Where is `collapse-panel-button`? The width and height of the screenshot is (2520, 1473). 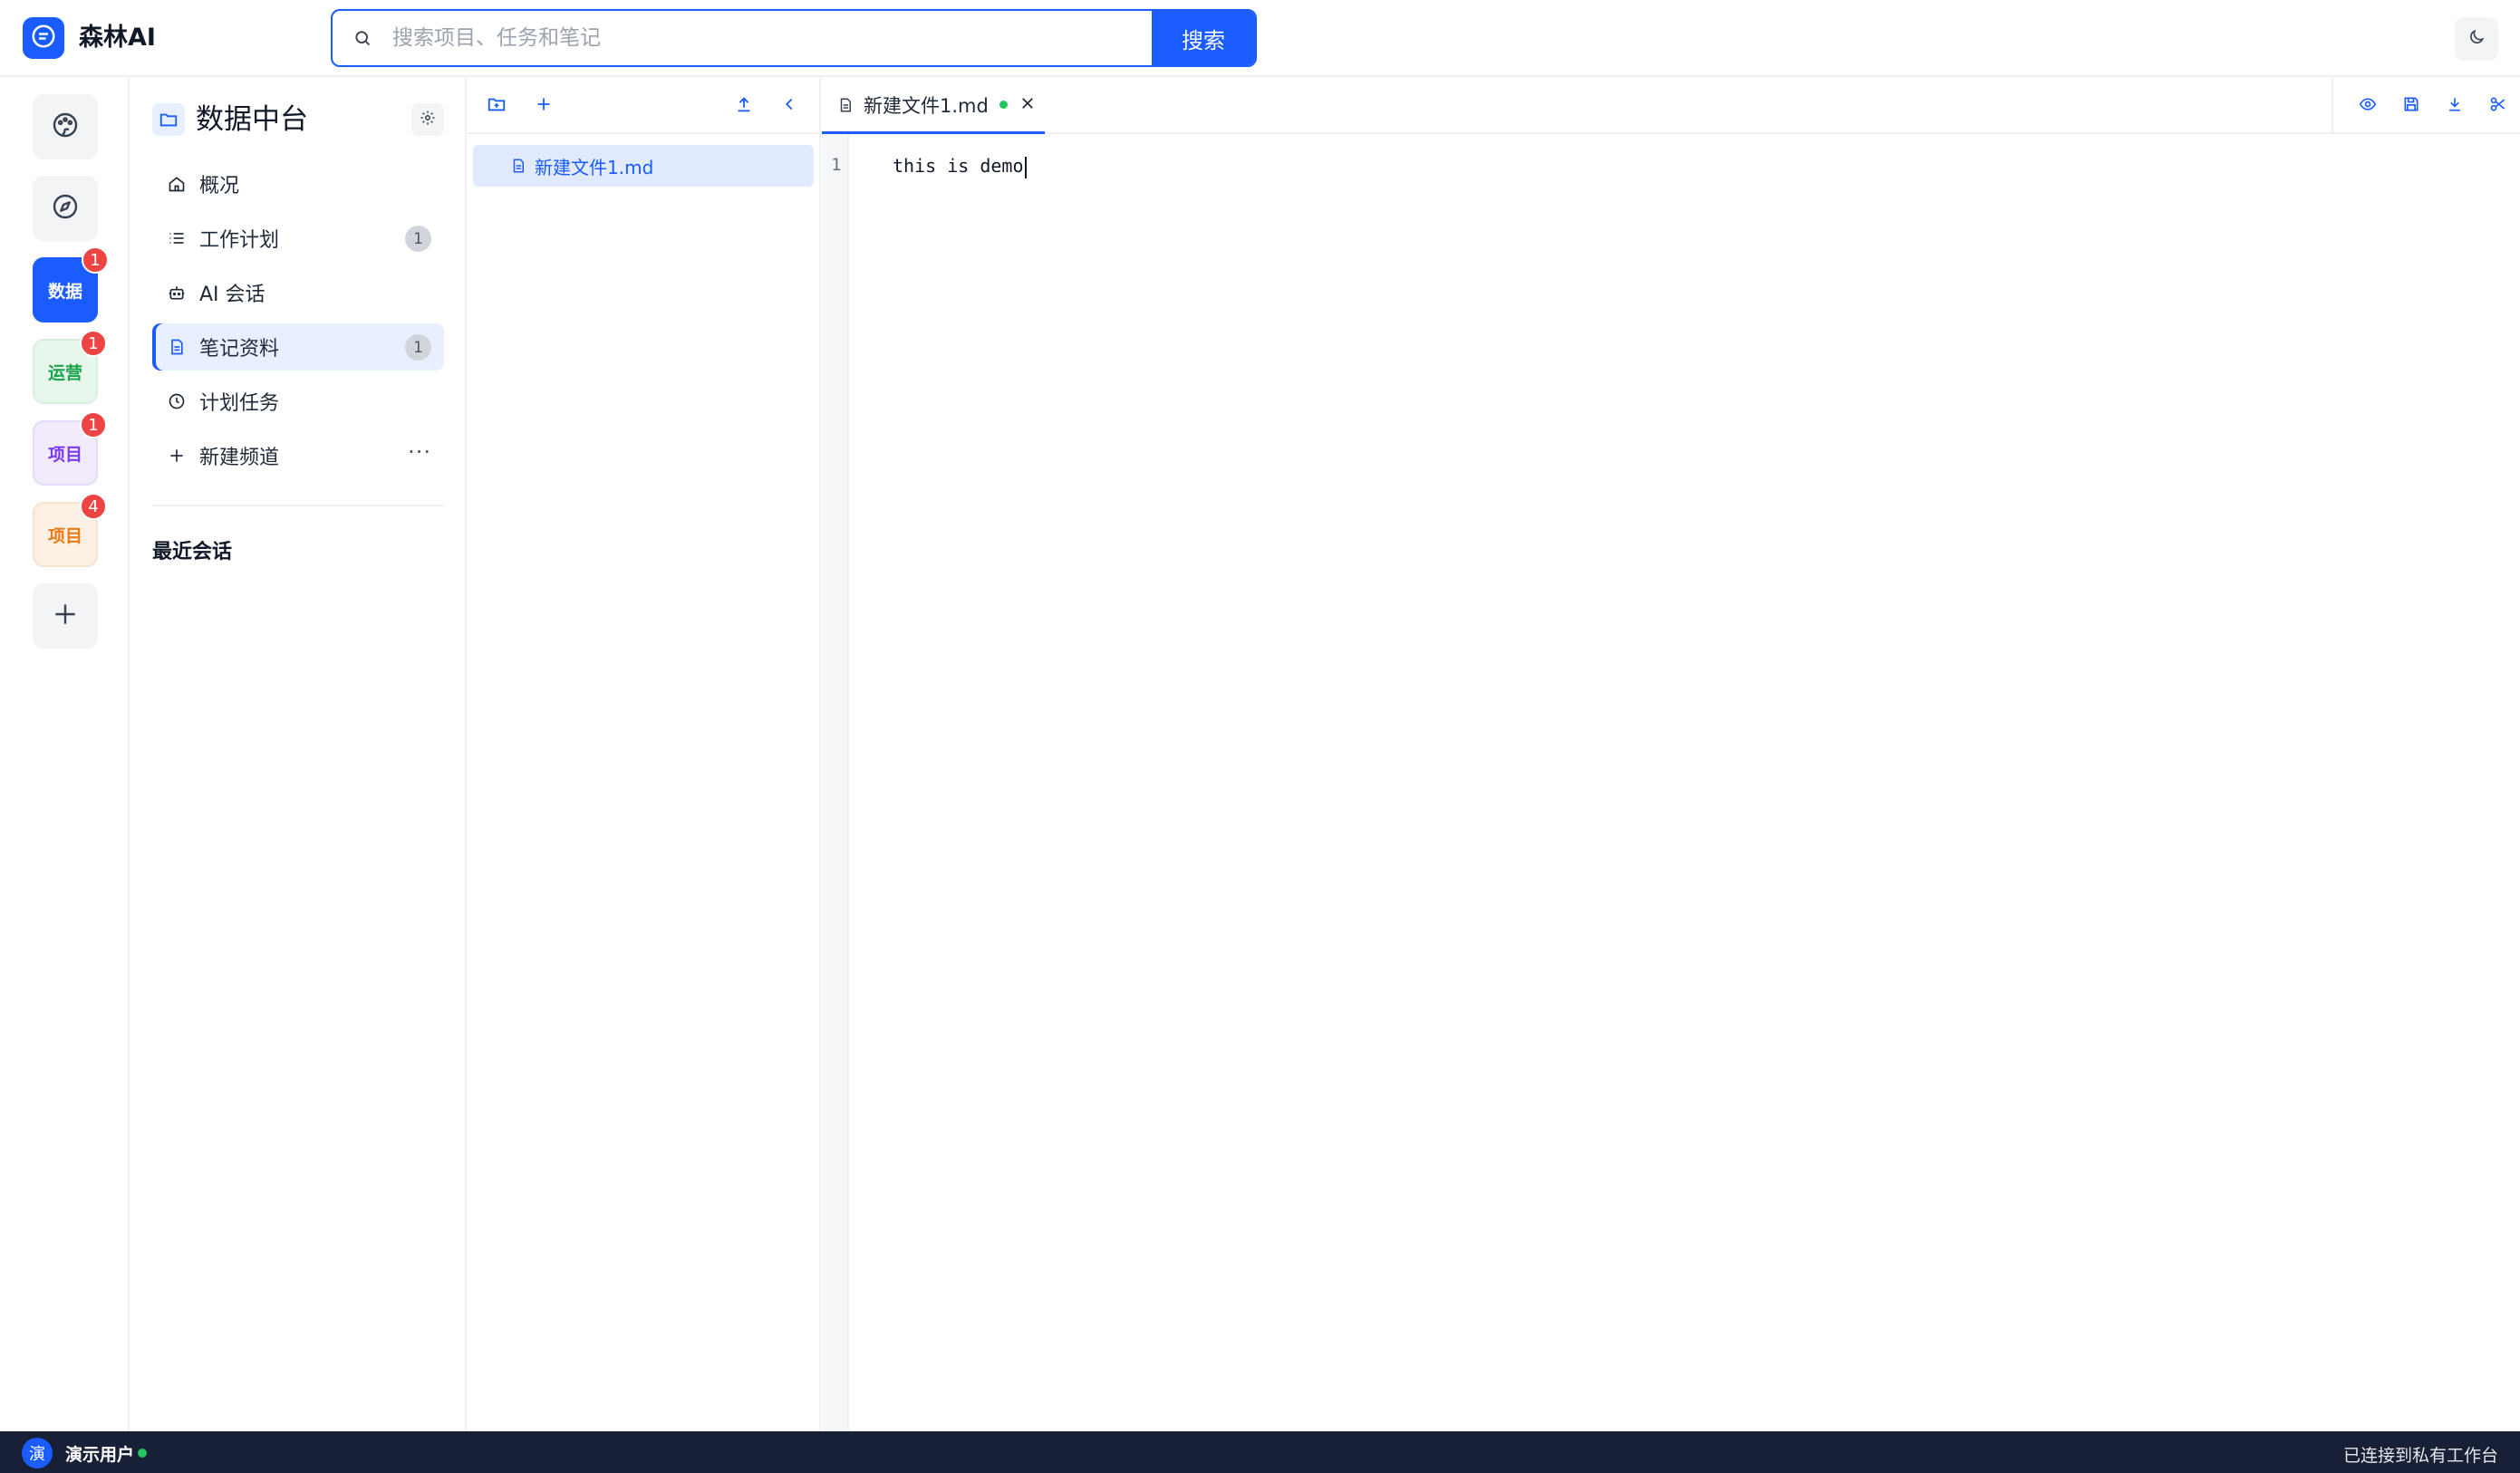 collapse-panel-button is located at coordinates (789, 105).